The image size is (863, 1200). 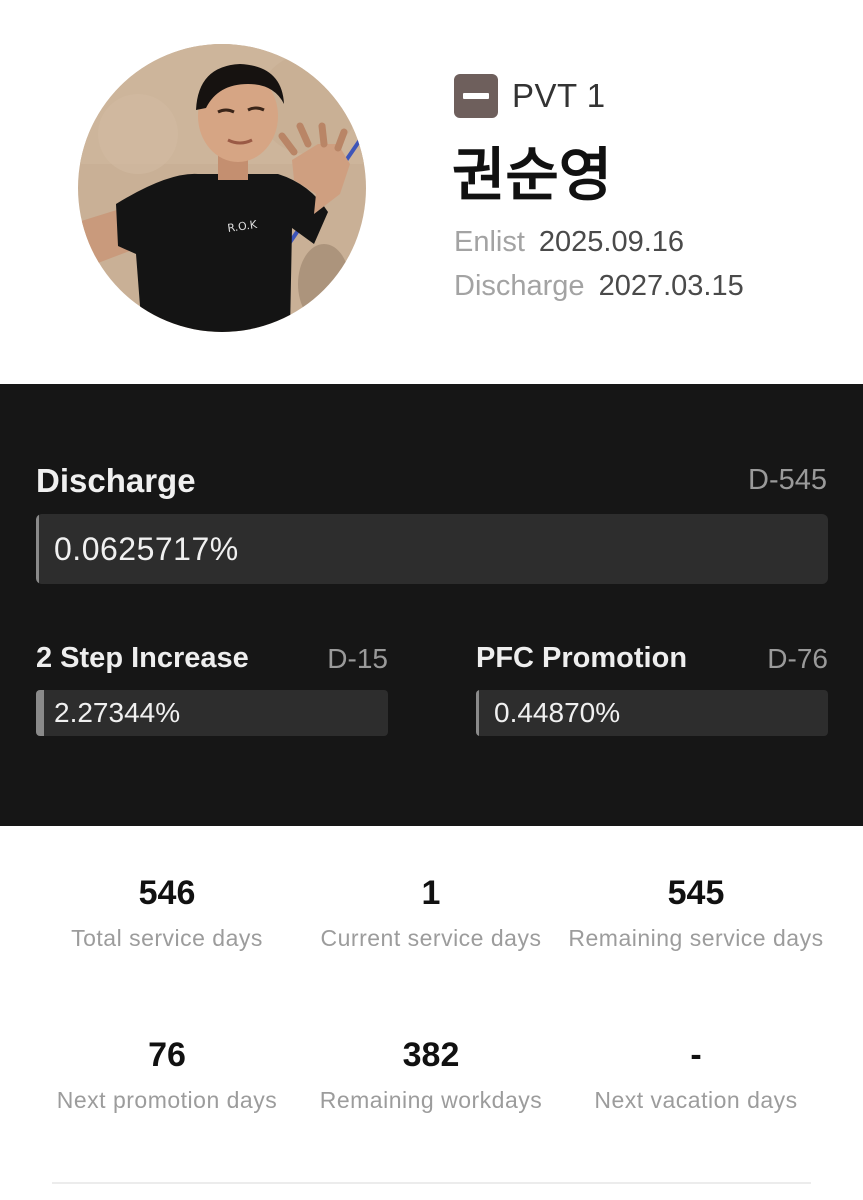 What do you see at coordinates (40, 713) in the screenshot?
I see `step-increase-progress-fill` at bounding box center [40, 713].